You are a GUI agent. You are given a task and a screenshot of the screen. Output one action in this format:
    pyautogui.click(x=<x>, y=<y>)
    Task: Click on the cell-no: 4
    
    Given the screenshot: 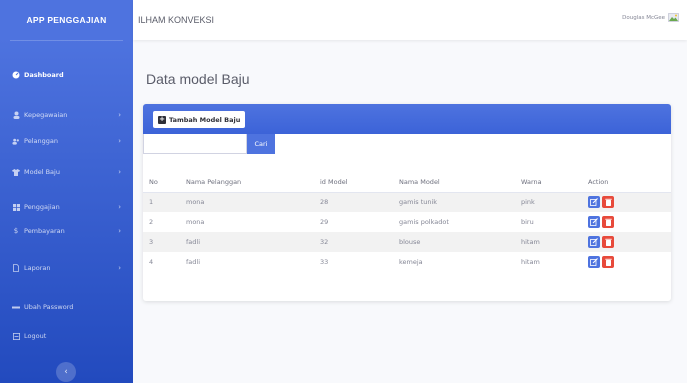 What is the action you would take?
    pyautogui.click(x=151, y=262)
    